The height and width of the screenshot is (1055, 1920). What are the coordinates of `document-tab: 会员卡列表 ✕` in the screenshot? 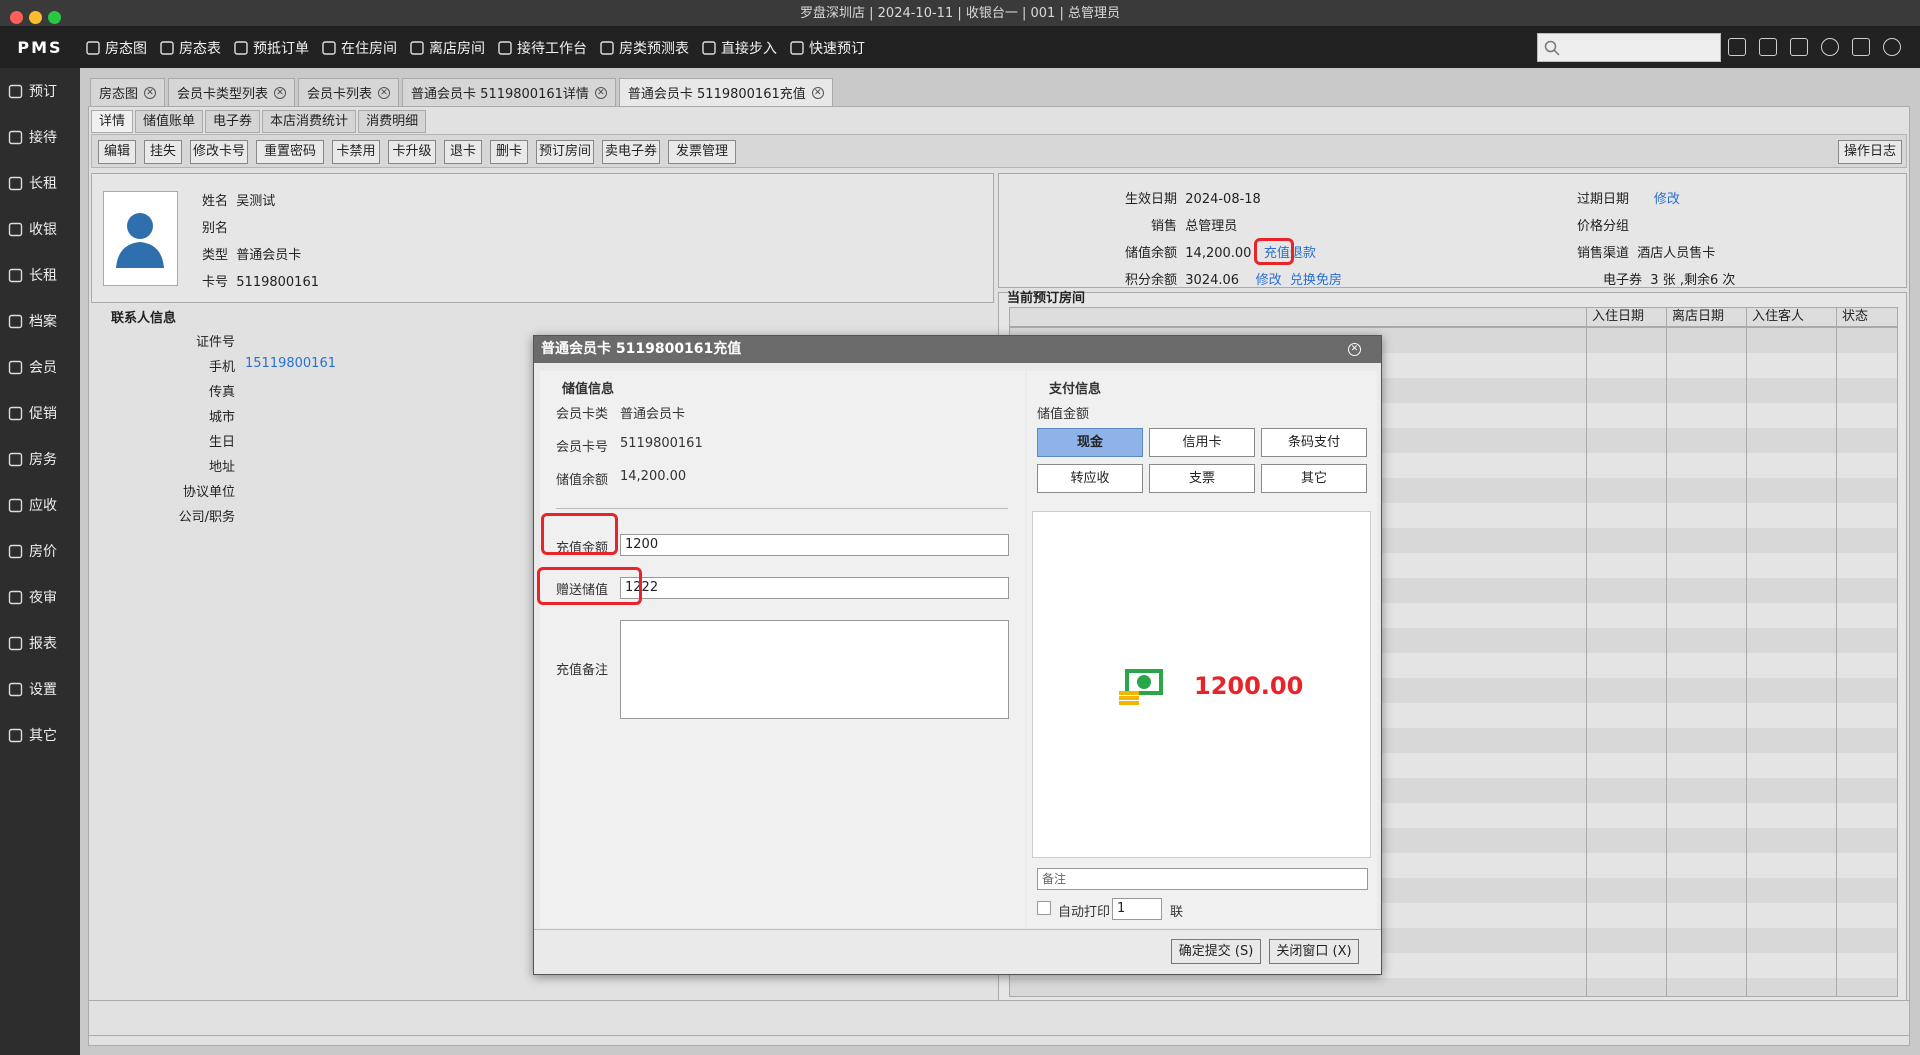 It's located at (349, 92).